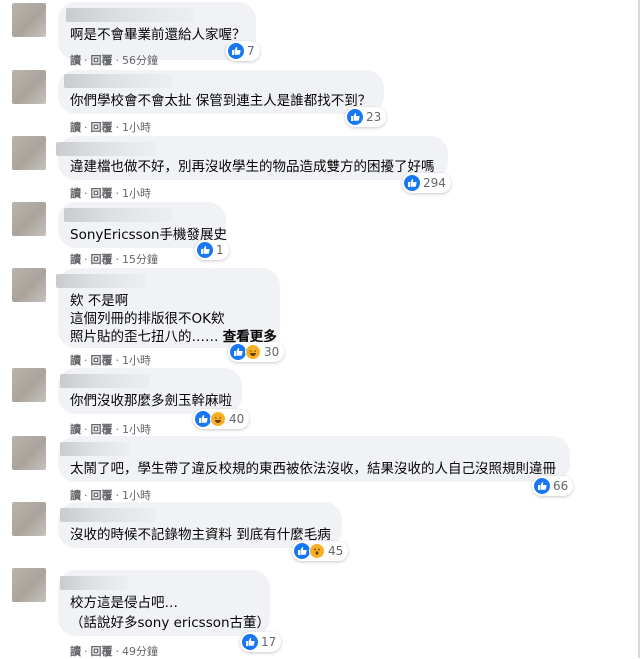 The height and width of the screenshot is (659, 640). Describe the element at coordinates (220, 250) in the screenshot. I see `reaction-count: 1` at that location.